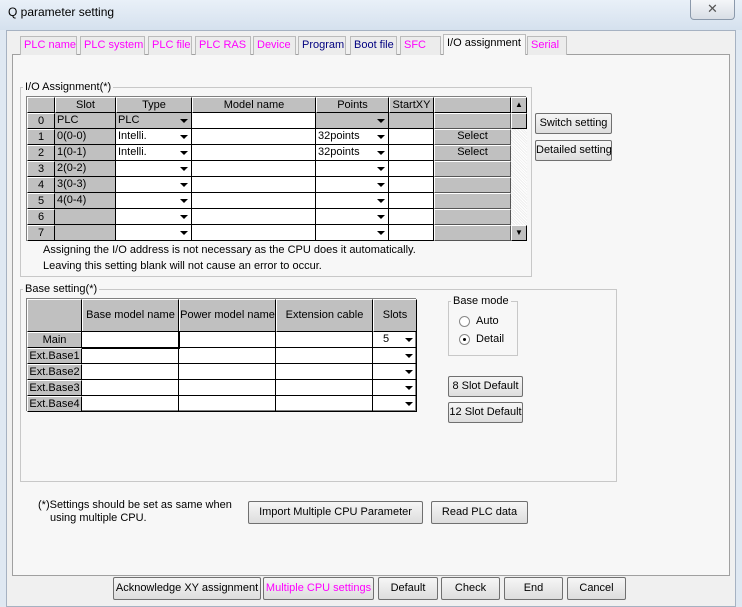 The height and width of the screenshot is (607, 742). Describe the element at coordinates (464, 339) in the screenshot. I see `detail-radio` at that location.